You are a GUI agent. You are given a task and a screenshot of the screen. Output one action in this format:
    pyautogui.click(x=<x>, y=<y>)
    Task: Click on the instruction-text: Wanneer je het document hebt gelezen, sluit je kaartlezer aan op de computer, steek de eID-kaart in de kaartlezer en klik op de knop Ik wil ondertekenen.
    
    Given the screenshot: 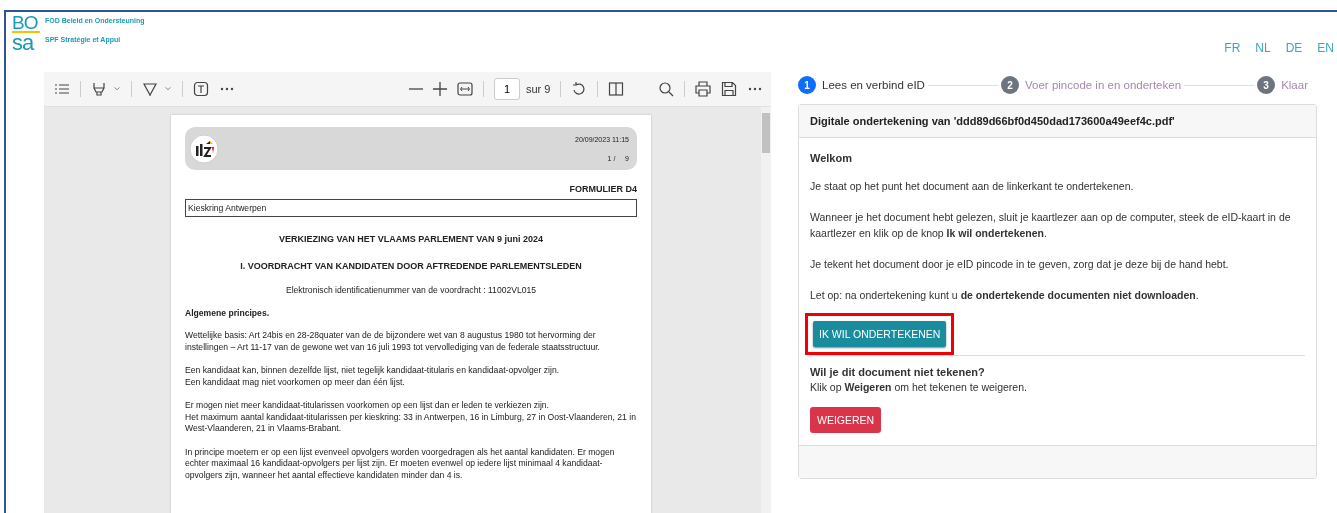 What is the action you would take?
    pyautogui.click(x=1051, y=225)
    